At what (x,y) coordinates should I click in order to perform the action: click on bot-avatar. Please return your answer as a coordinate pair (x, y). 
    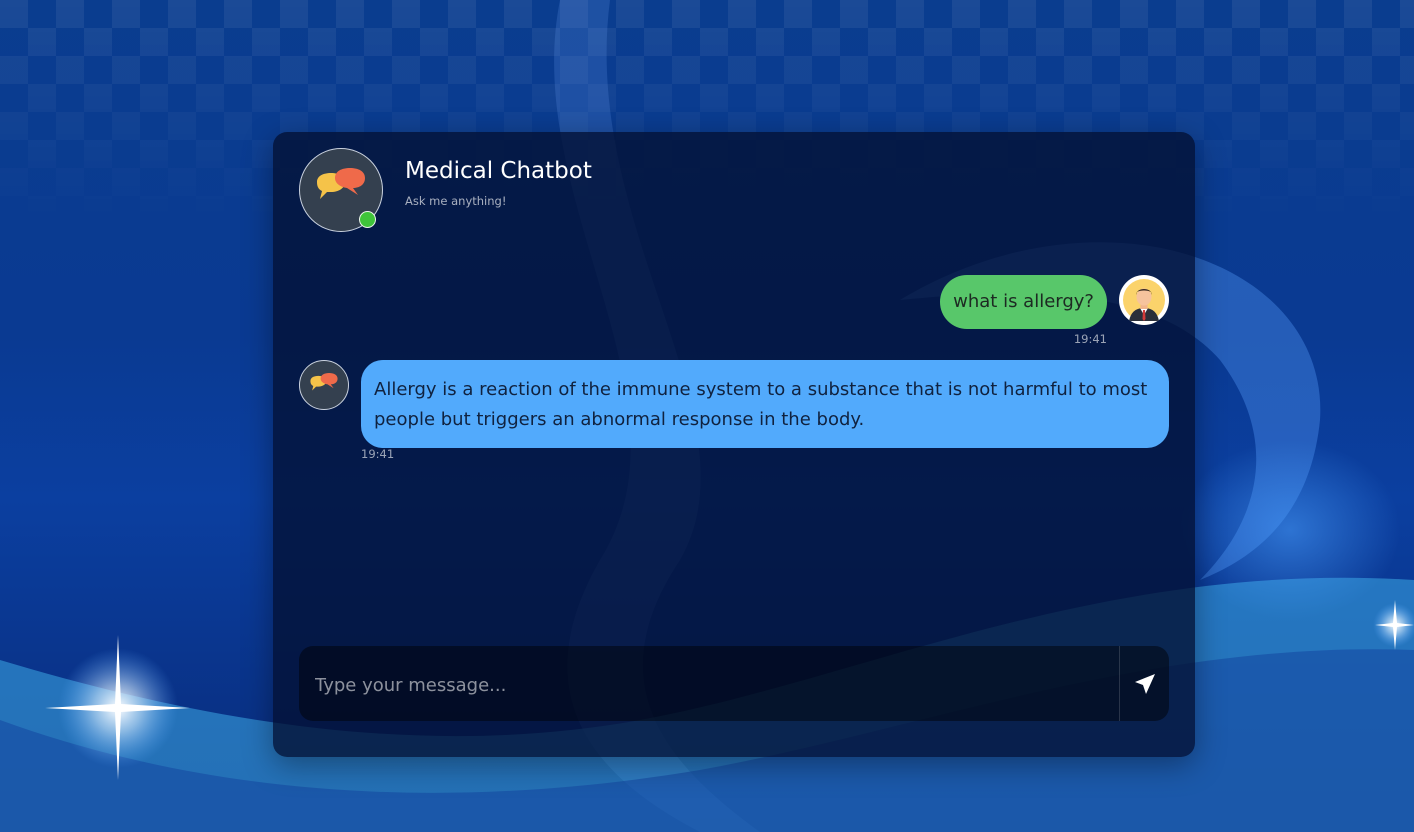
    Looking at the image, I should click on (341, 190).